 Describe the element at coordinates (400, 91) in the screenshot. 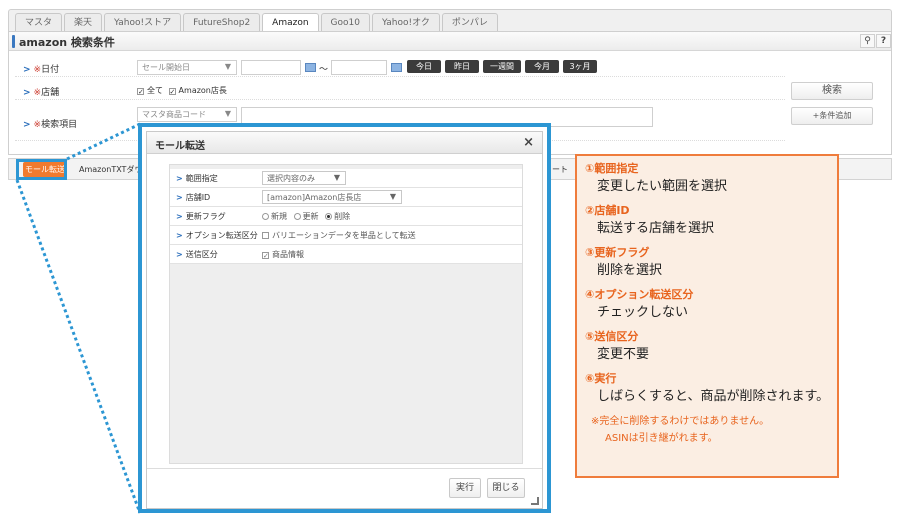

I see `store-row: > ※店舗 ✓ 全て ✓ Amazon店長` at that location.